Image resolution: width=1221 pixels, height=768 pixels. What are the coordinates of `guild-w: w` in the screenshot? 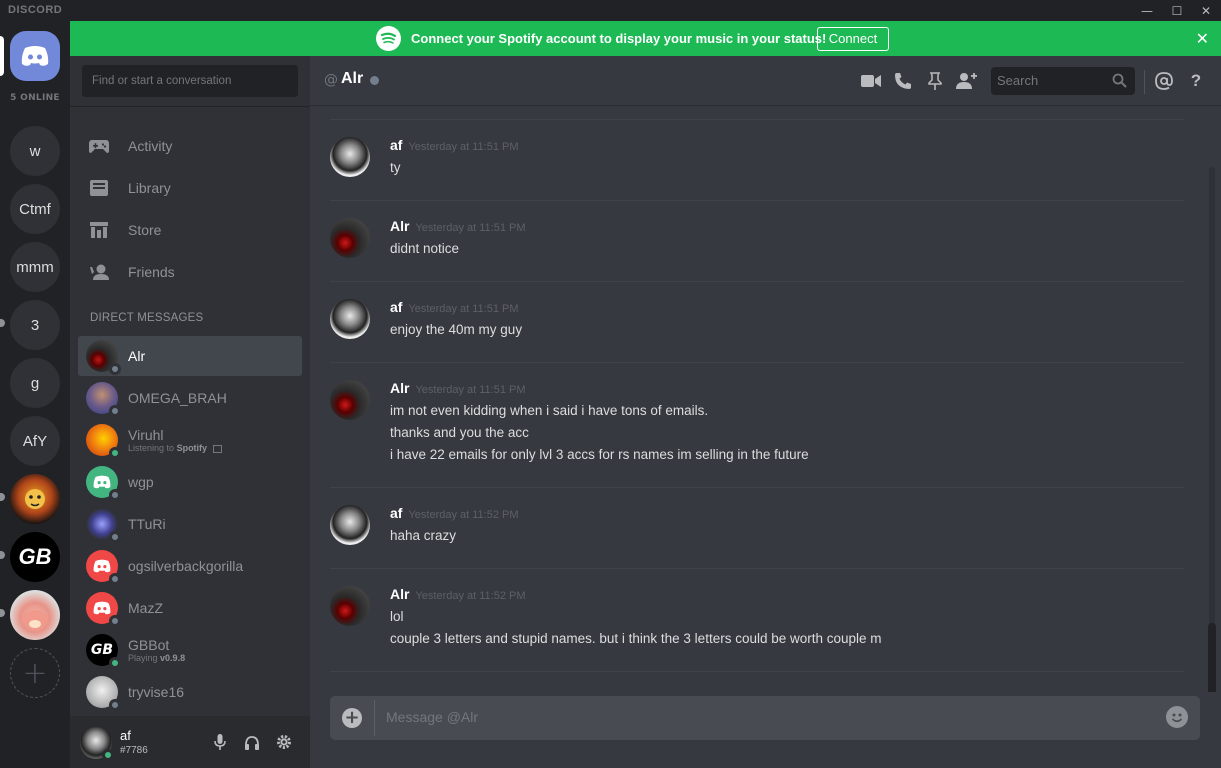 It's located at (35, 151).